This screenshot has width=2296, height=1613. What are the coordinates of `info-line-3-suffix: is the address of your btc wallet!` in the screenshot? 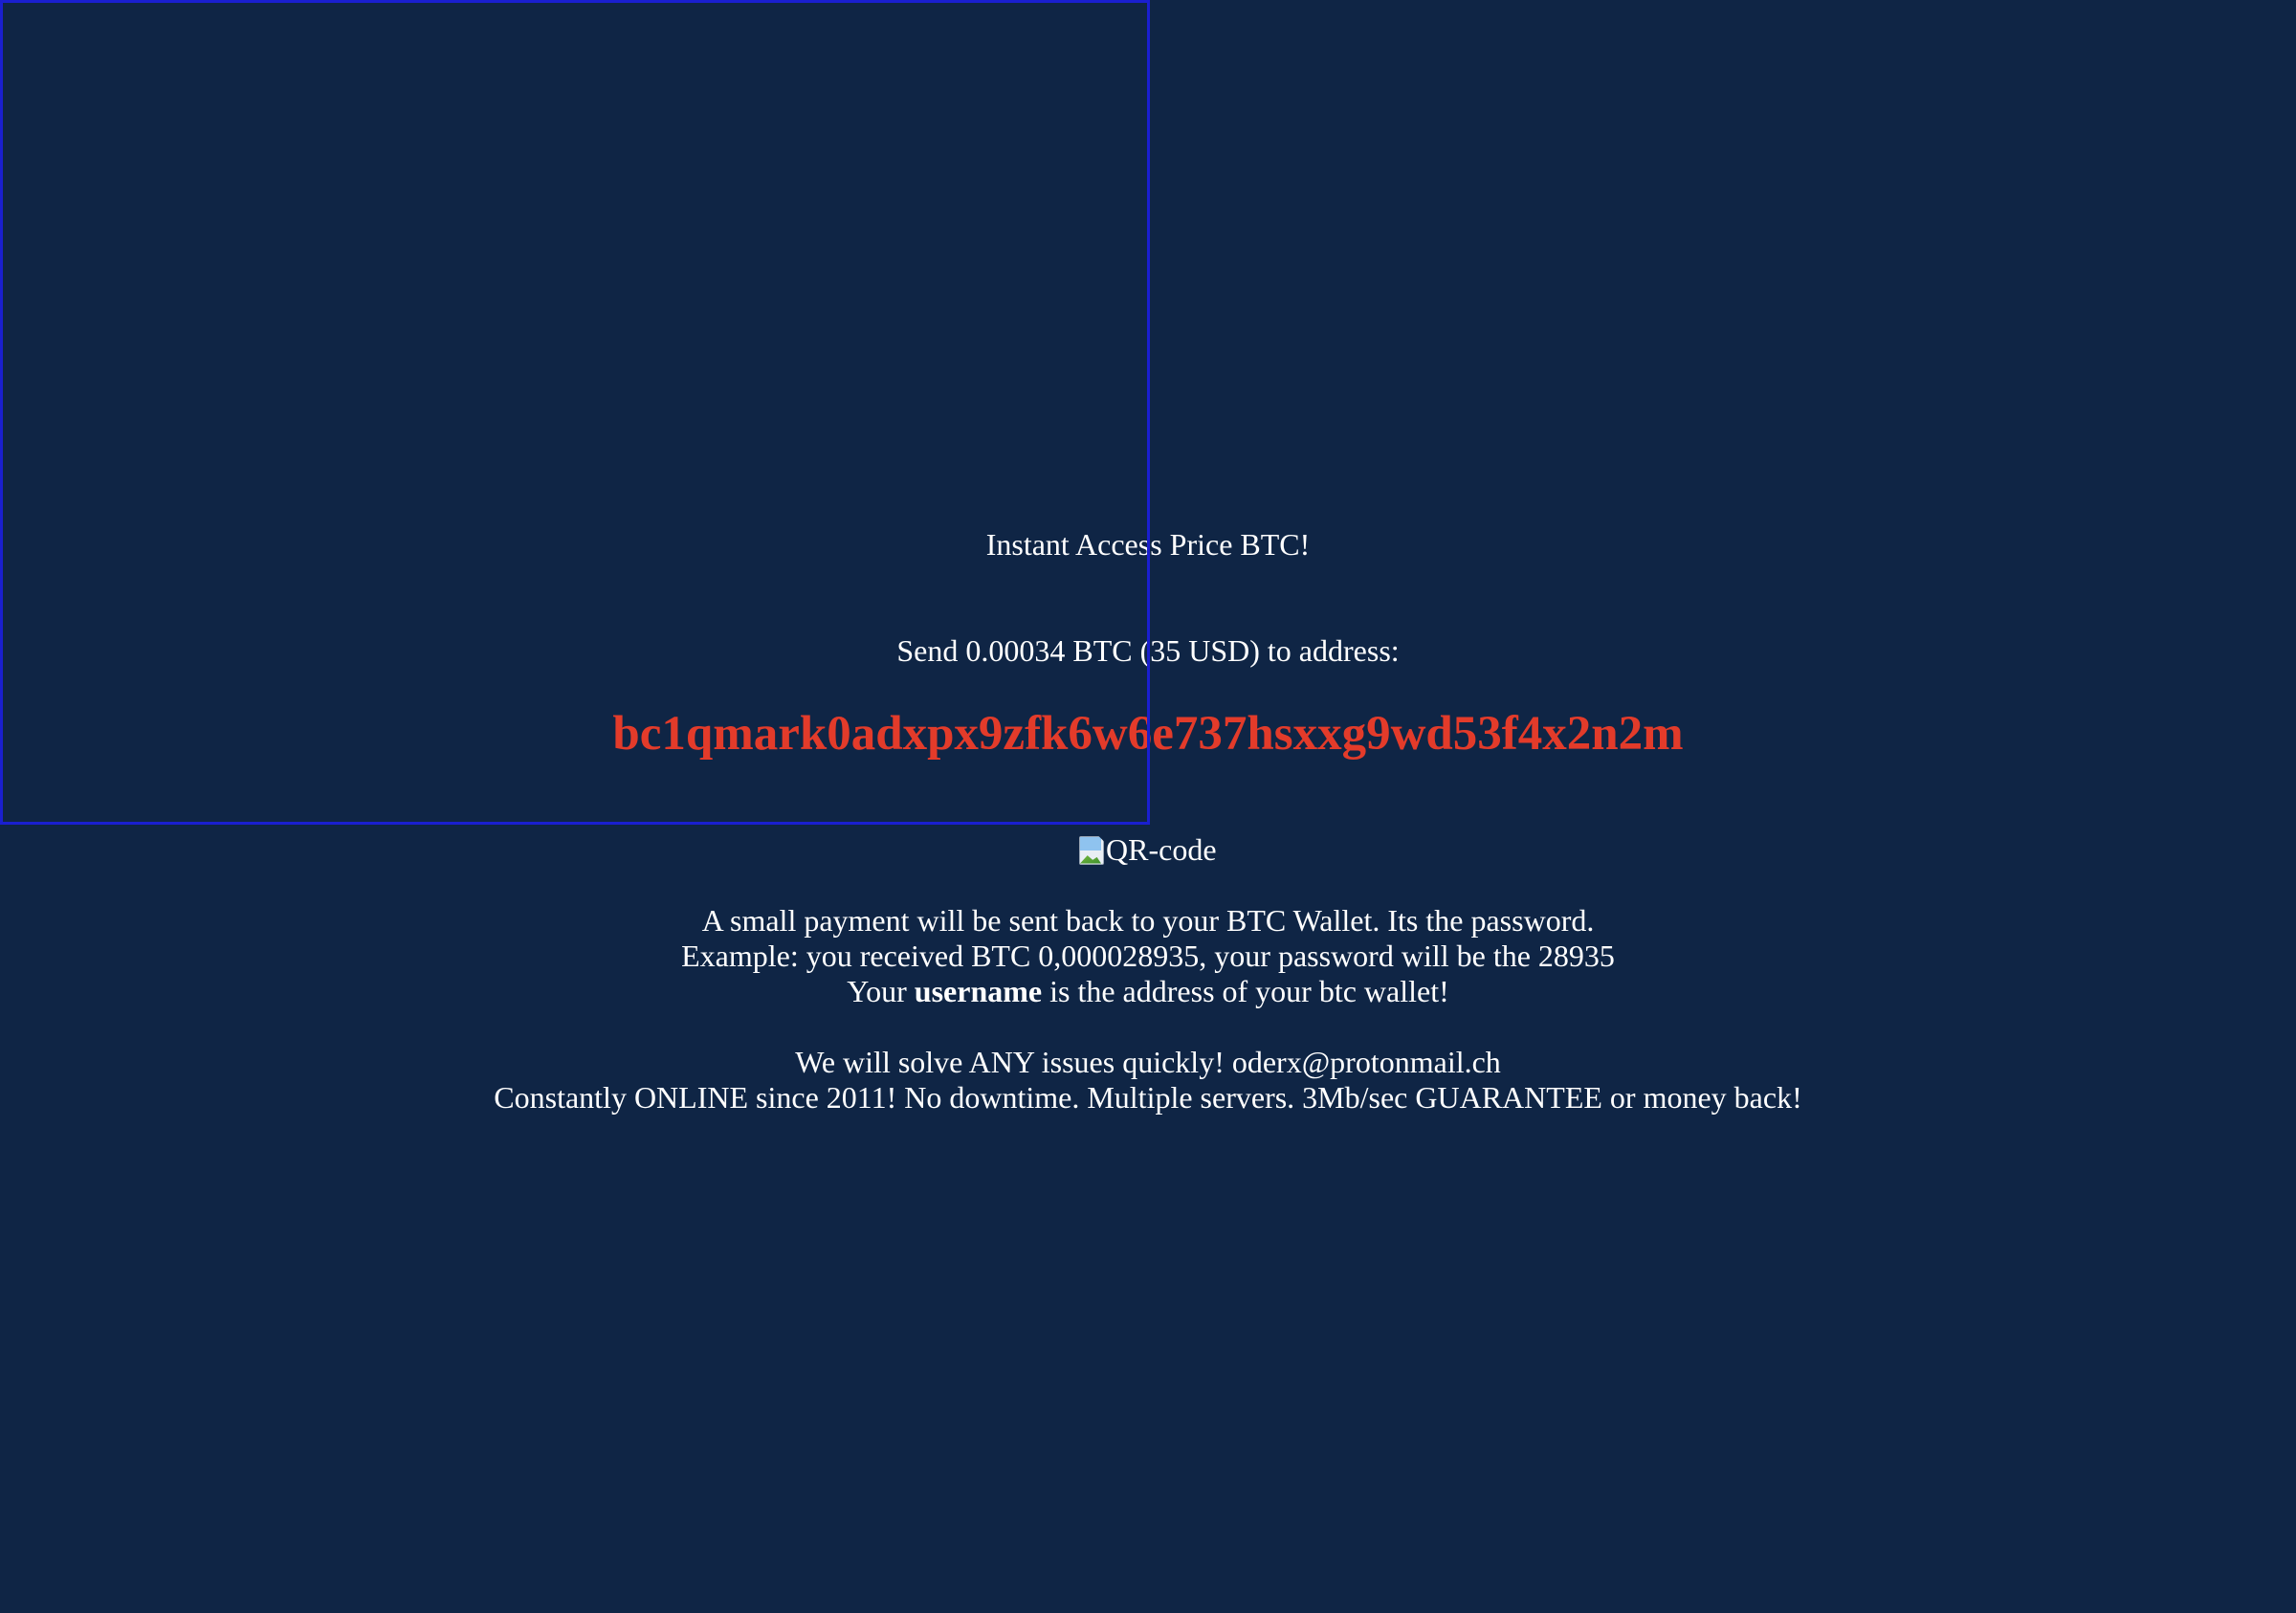 It's located at (1249, 991).